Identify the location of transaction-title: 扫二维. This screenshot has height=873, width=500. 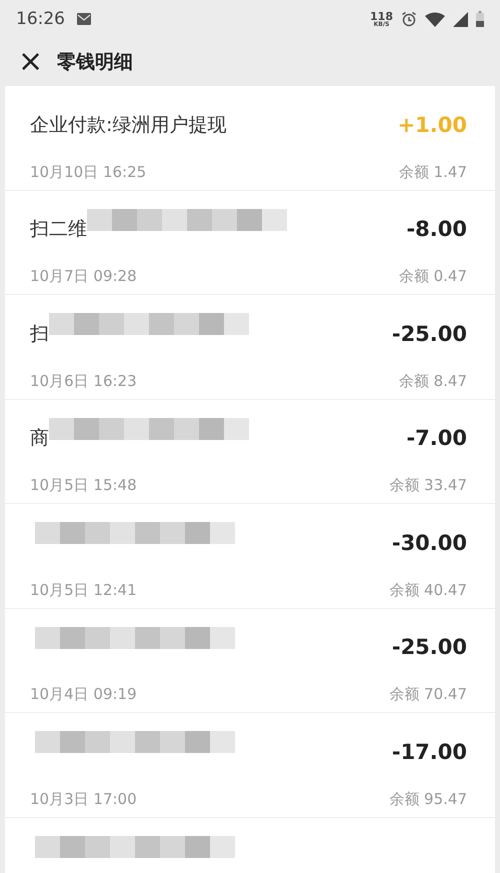
(59, 229).